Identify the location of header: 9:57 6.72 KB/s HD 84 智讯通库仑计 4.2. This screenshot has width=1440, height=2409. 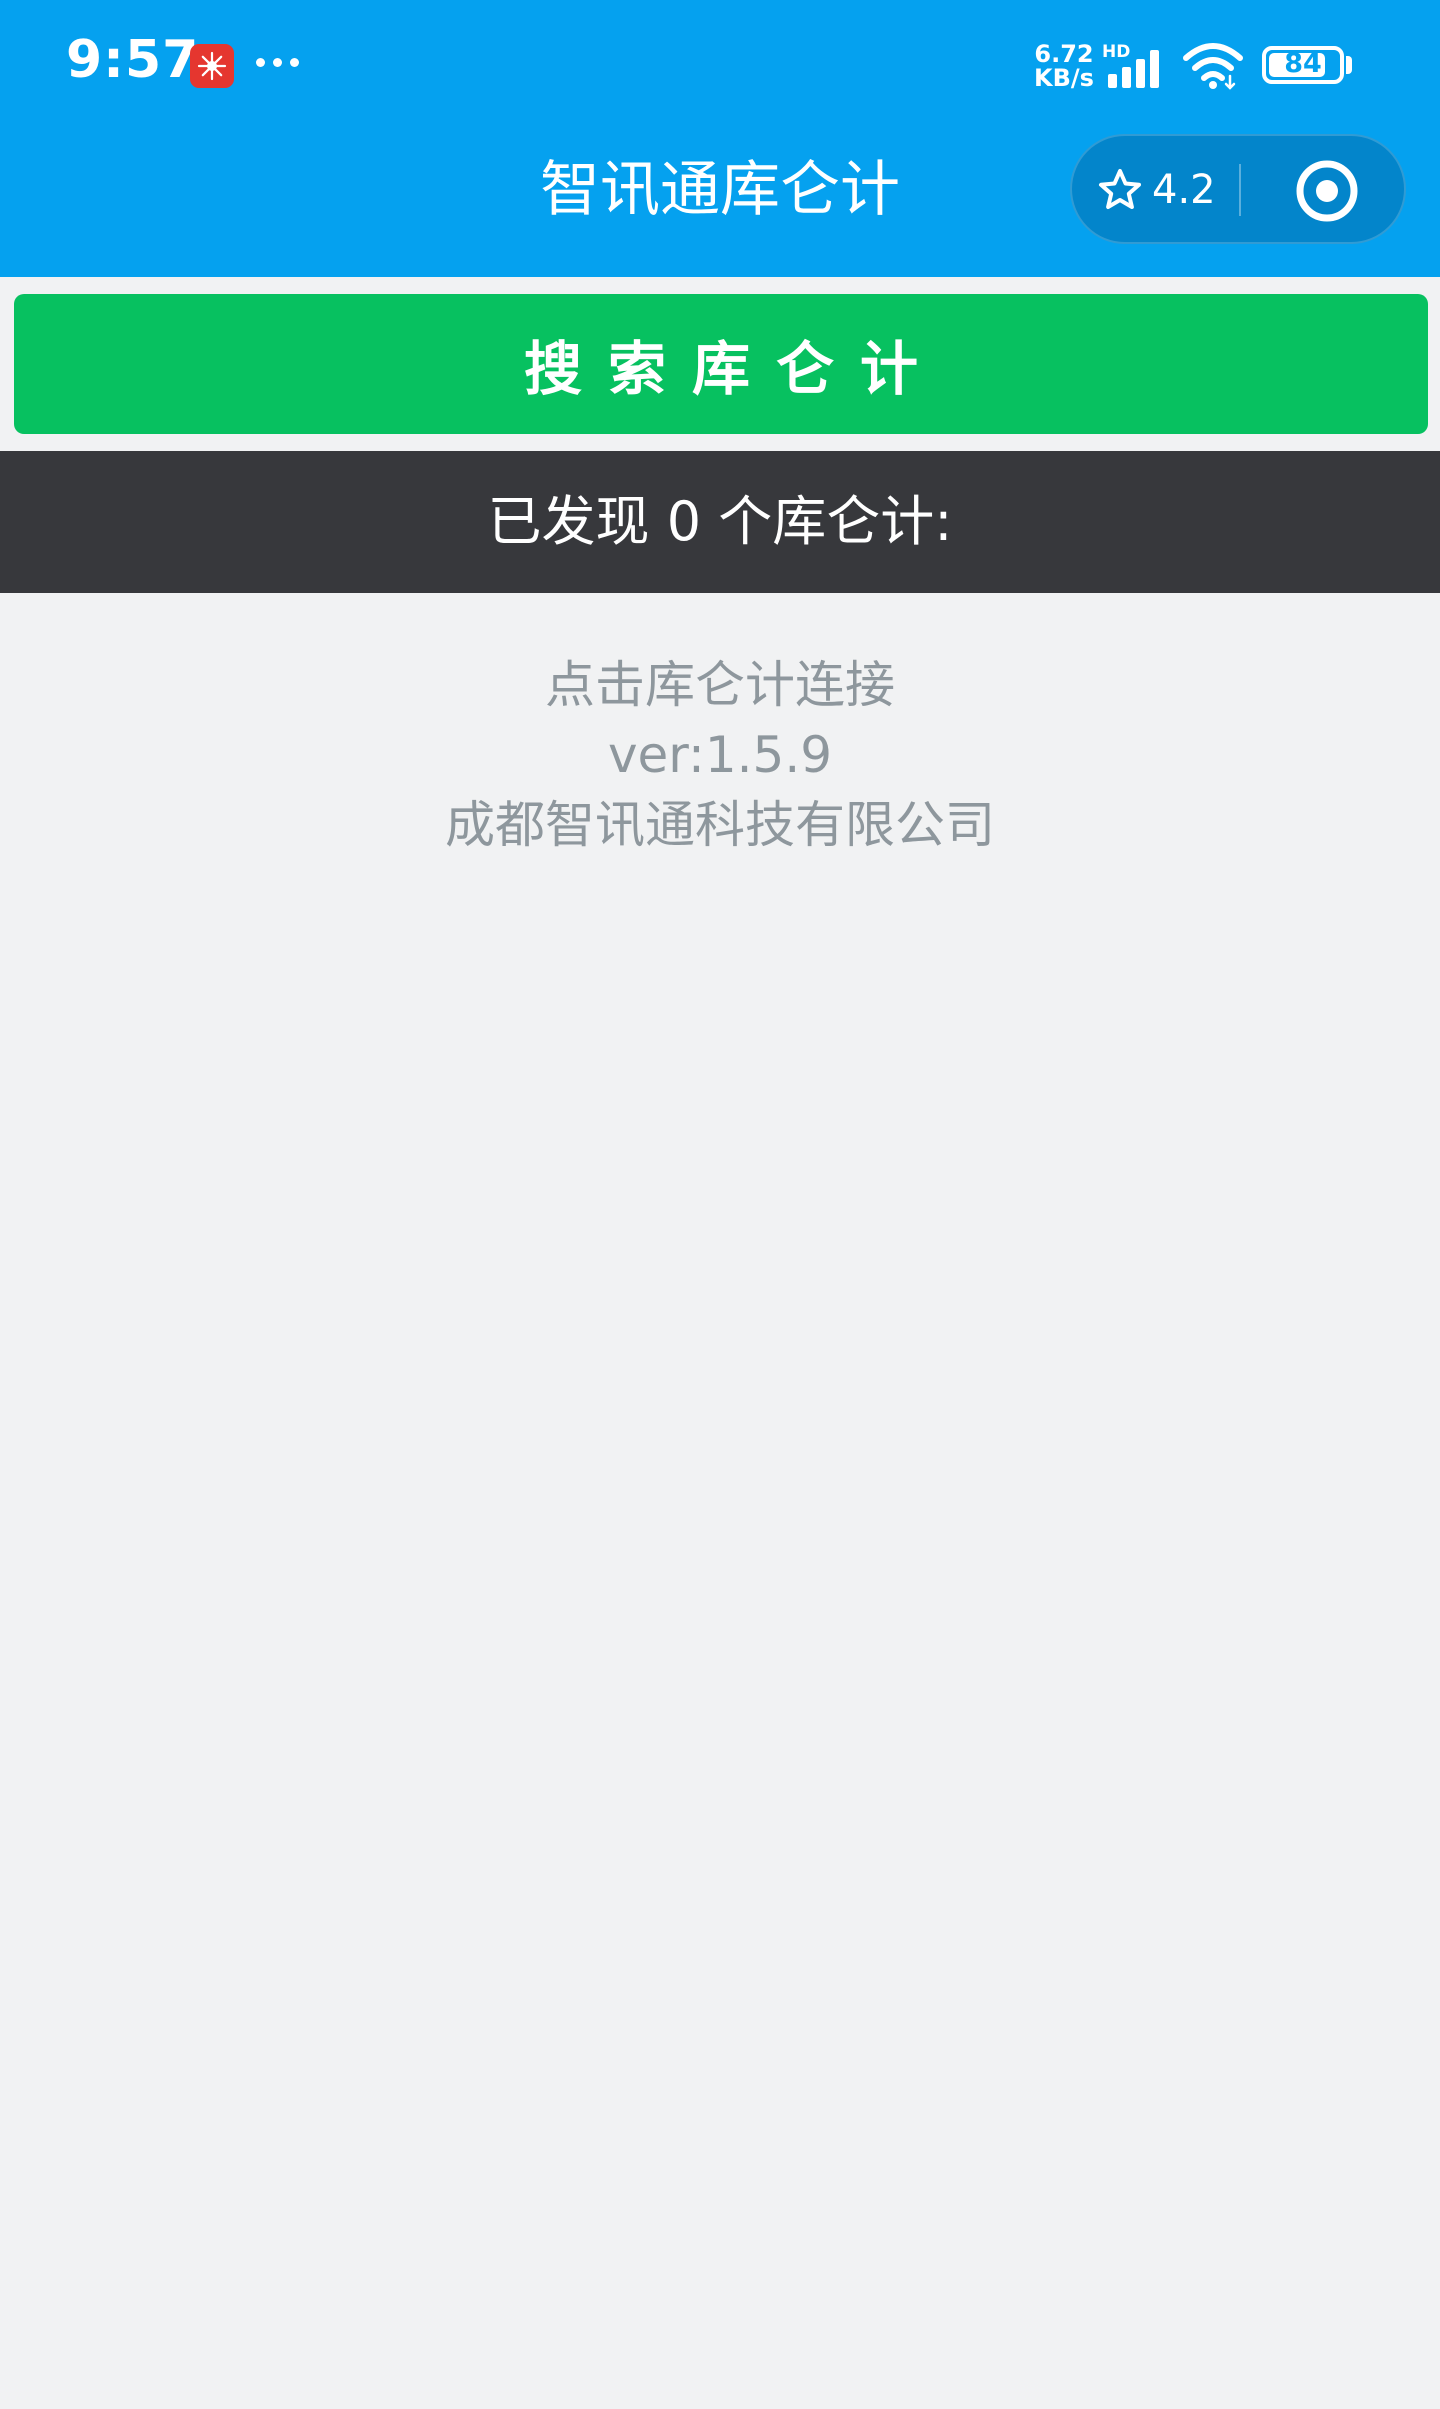
(720, 138).